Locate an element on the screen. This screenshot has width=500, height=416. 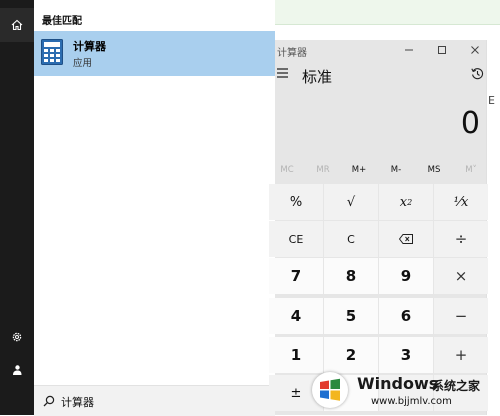
home-button is located at coordinates (17, 25).